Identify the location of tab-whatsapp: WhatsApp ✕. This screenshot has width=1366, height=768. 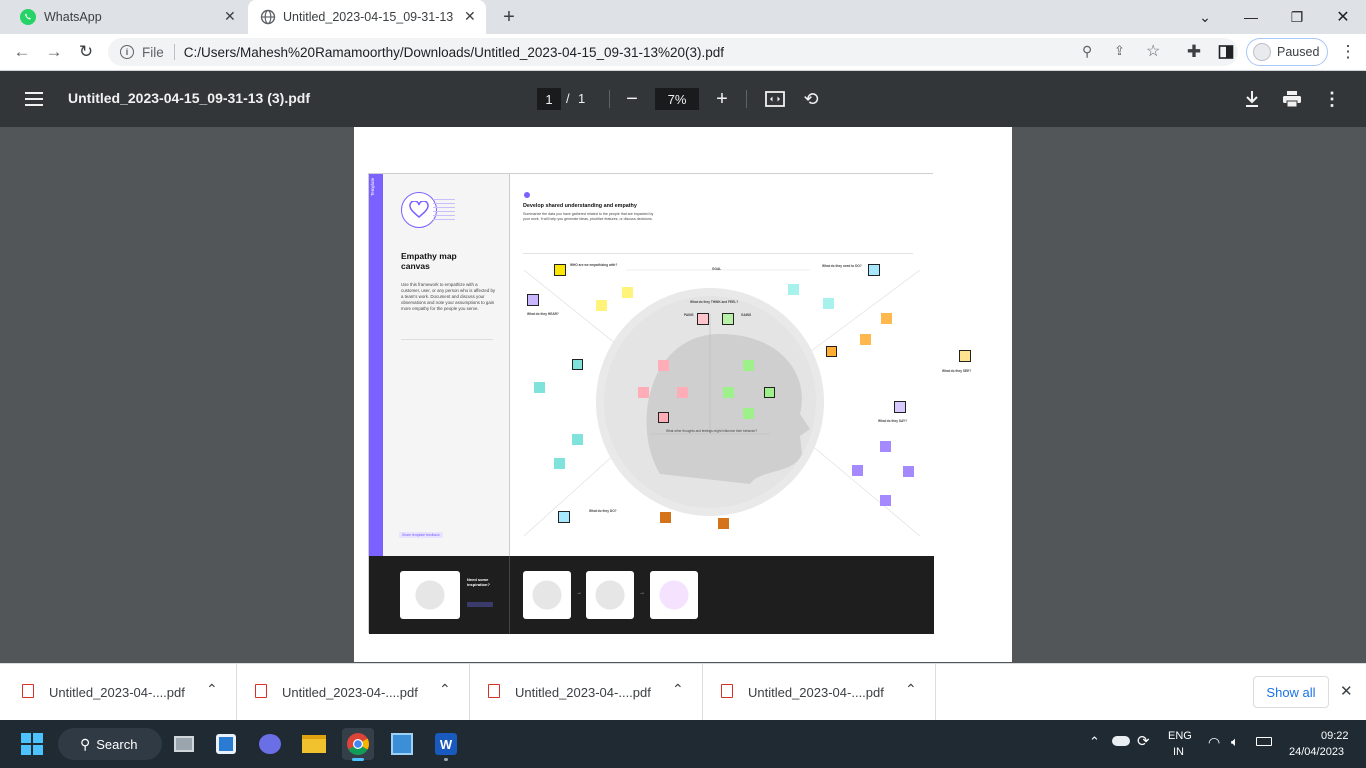
(127, 17).